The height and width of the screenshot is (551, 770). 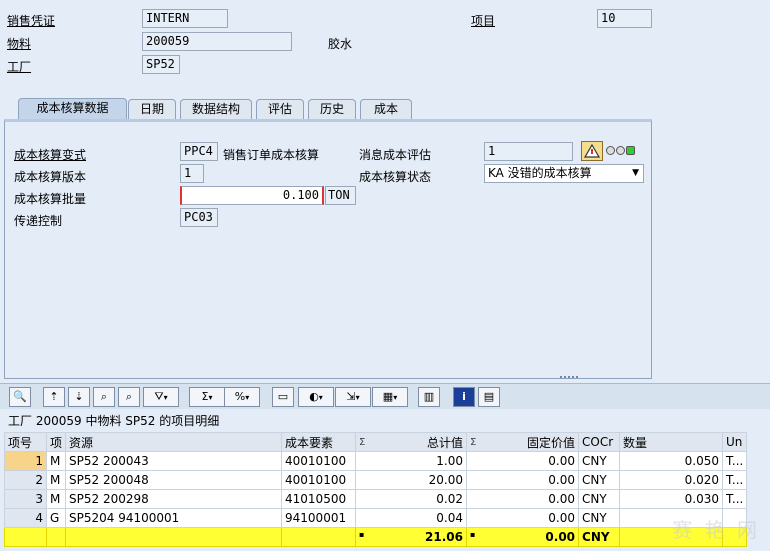 I want to click on row-number-cell: 3, so click(x=25, y=499).